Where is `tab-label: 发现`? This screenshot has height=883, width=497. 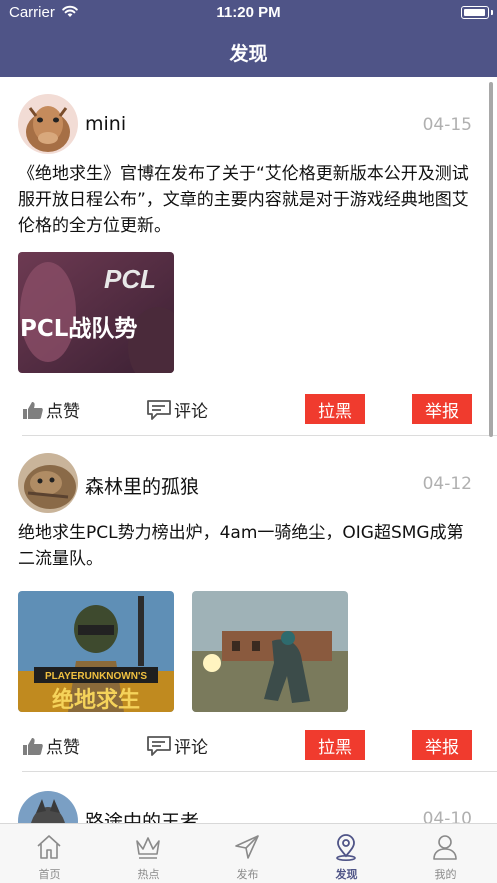
tab-label: 发现 is located at coordinates (346, 874).